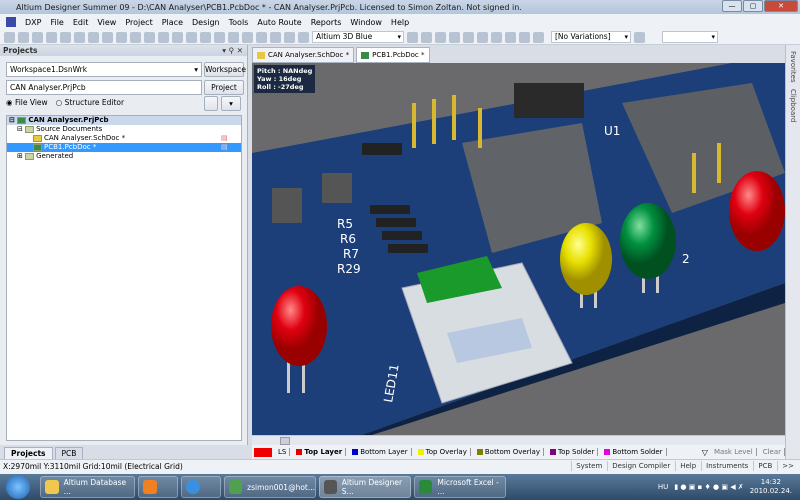  I want to click on minimize-button: —, so click(732, 6).